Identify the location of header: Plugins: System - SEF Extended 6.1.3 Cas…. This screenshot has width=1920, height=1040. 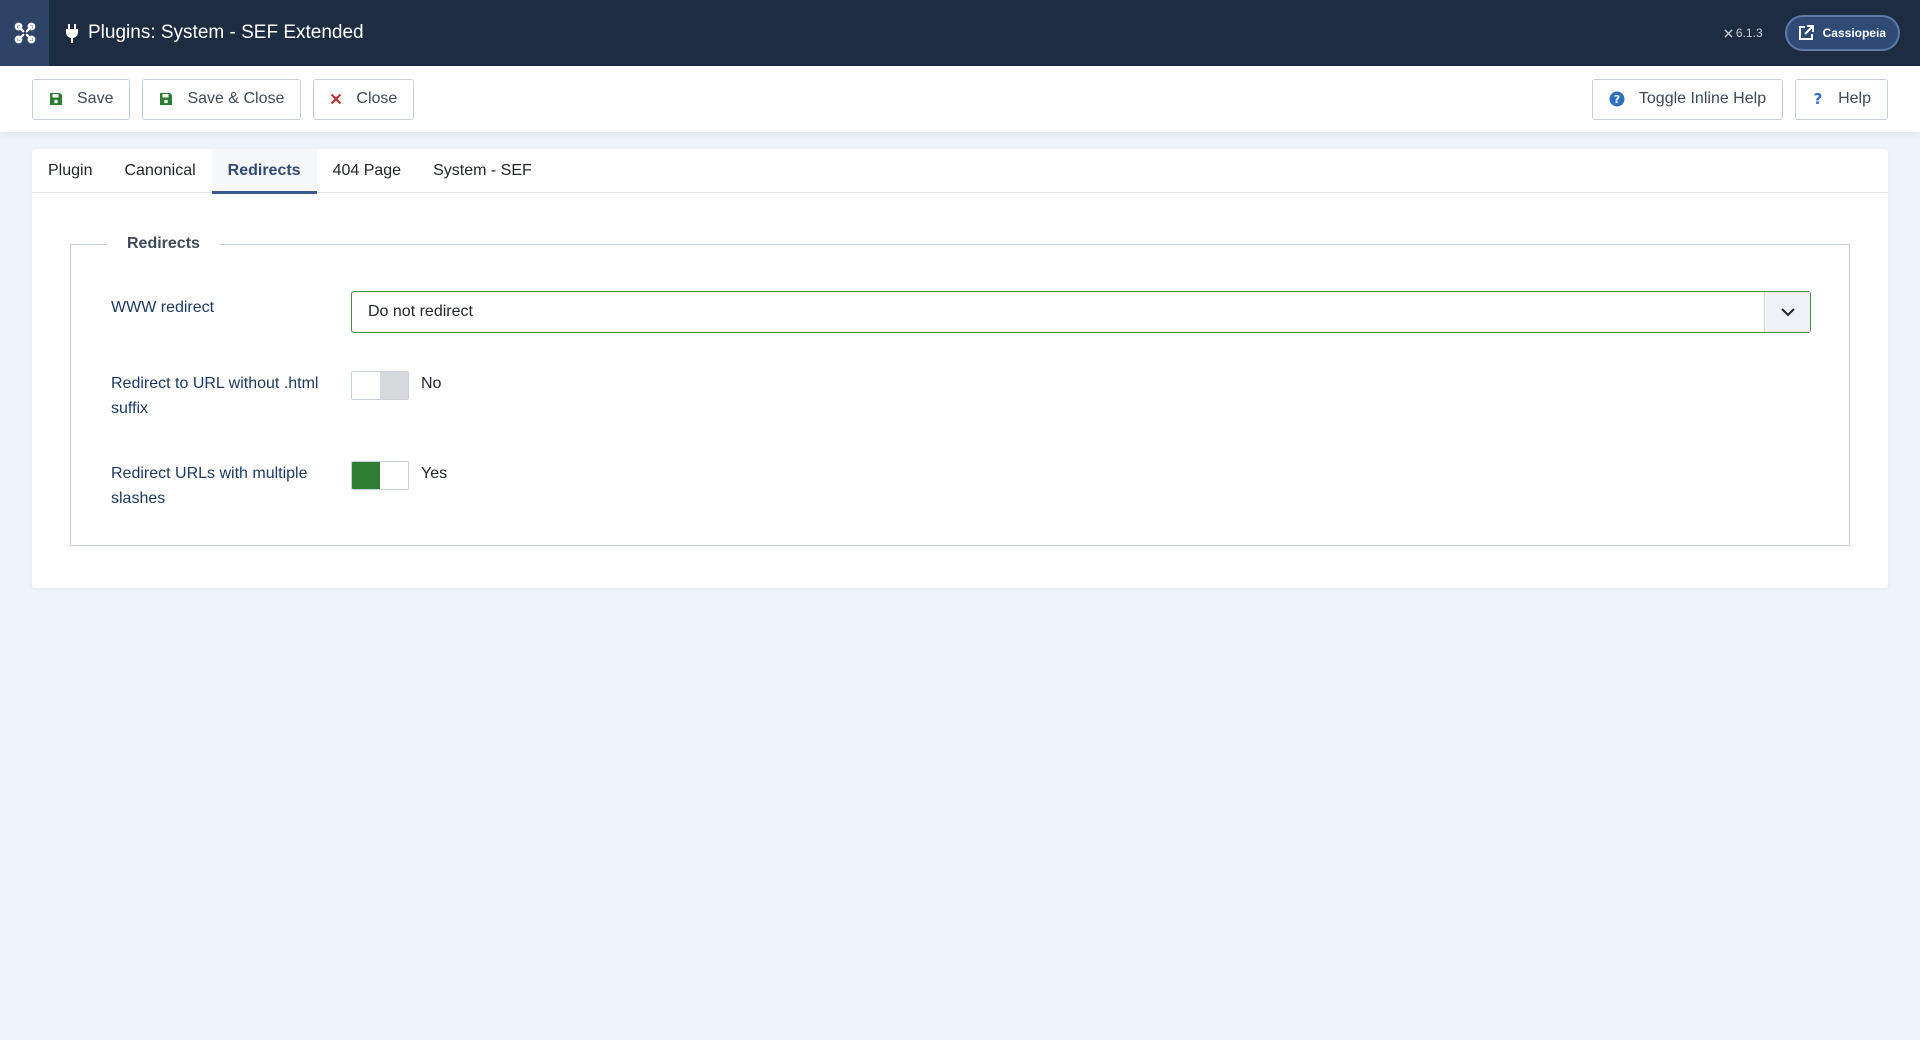
(960, 33).